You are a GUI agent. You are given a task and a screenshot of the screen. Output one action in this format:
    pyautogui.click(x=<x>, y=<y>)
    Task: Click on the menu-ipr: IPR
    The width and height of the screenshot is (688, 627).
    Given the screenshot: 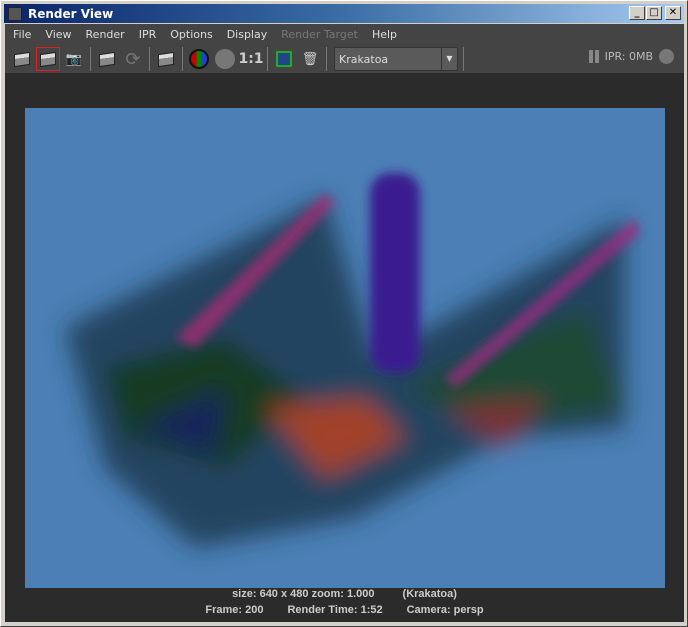 What is the action you would take?
    pyautogui.click(x=148, y=34)
    